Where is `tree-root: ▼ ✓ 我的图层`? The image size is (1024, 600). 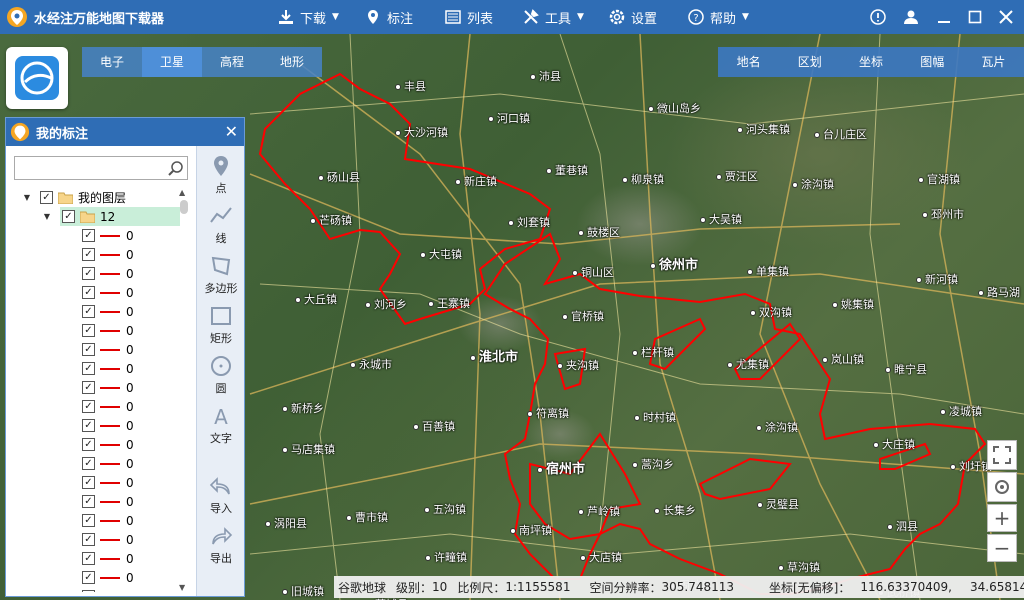 tree-root: ▼ ✓ 我的图层 is located at coordinates (101, 197).